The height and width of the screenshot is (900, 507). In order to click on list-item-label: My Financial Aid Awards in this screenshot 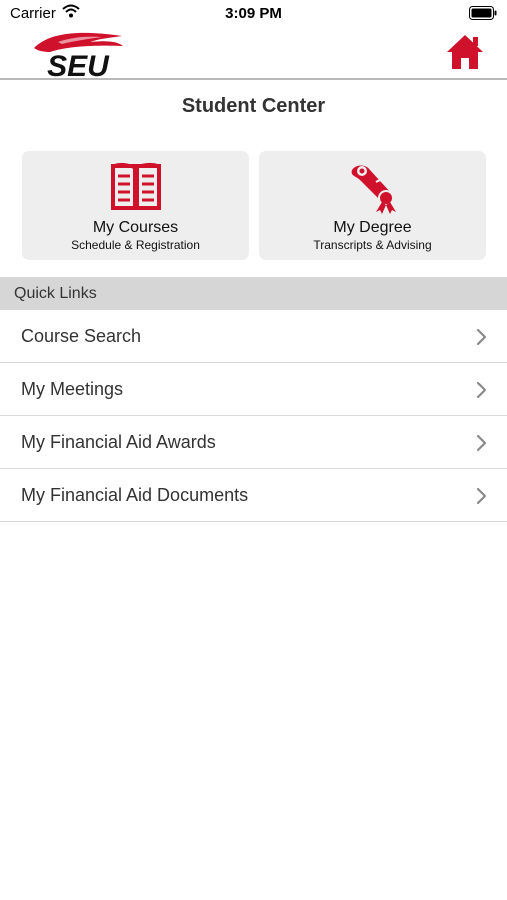, I will do `click(118, 442)`.